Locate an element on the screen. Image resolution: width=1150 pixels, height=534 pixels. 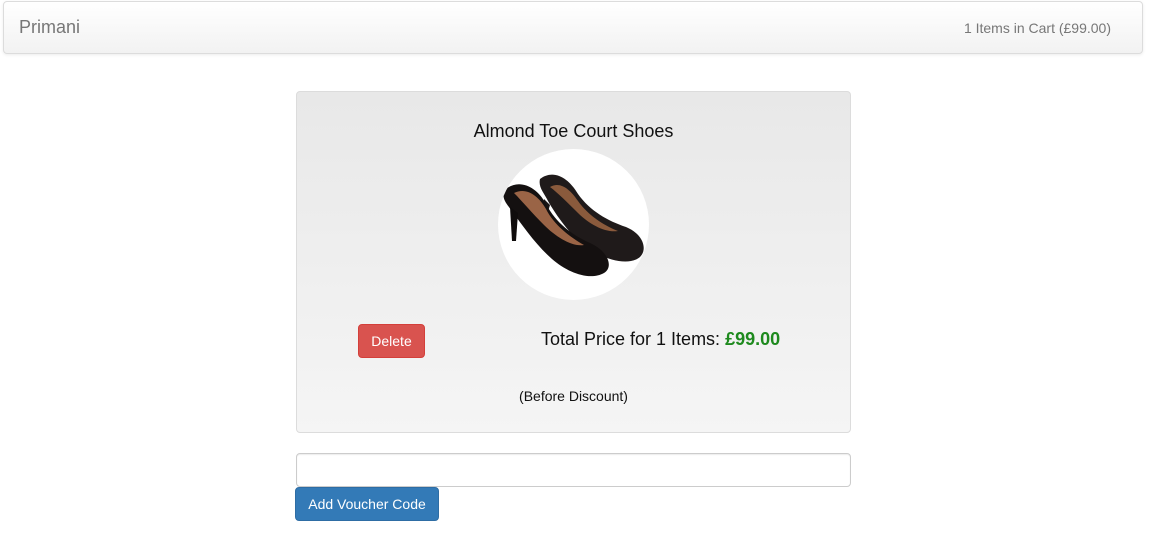
total-label: Total Price for 1 Items: is located at coordinates (631, 339).